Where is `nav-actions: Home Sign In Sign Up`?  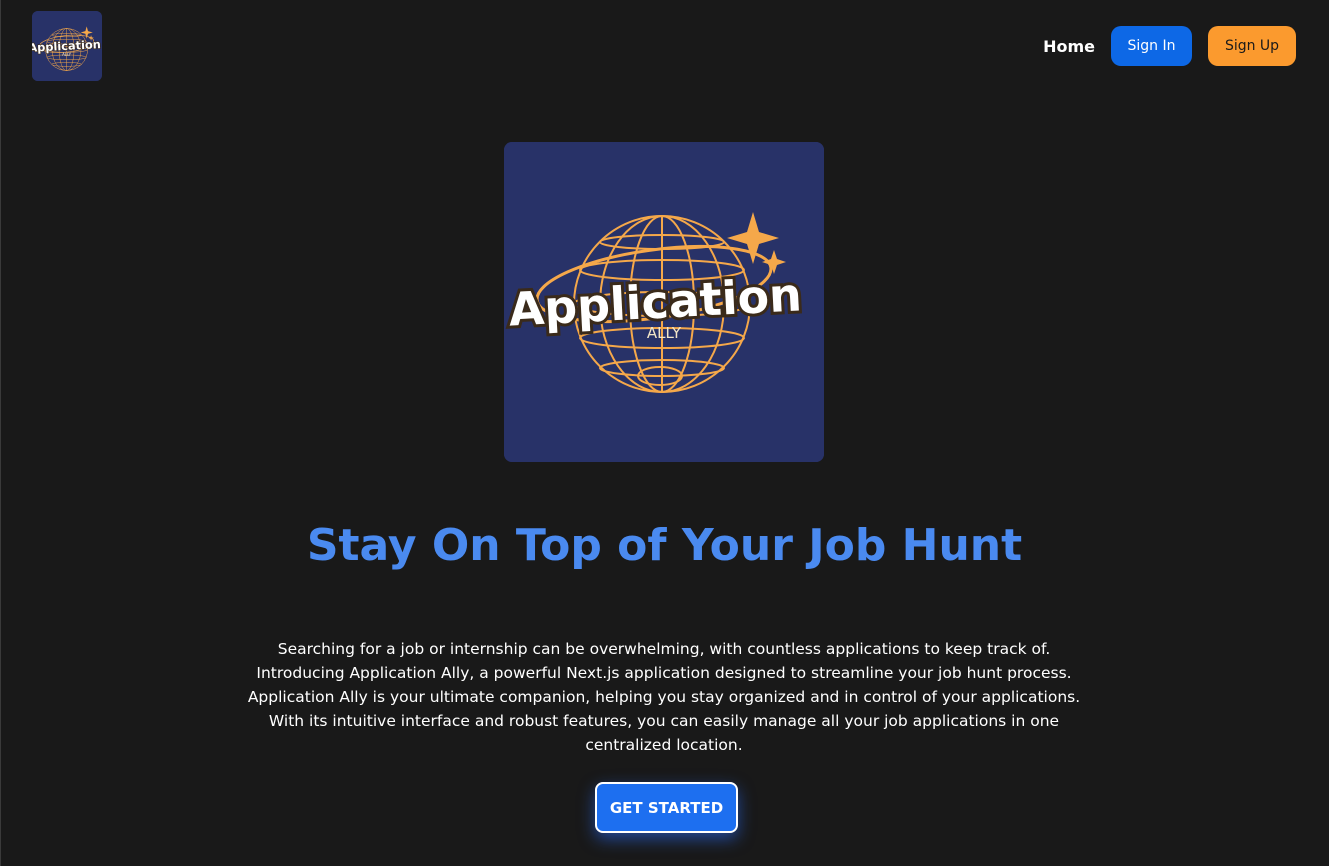 nav-actions: Home Sign In Sign Up is located at coordinates (1169, 46).